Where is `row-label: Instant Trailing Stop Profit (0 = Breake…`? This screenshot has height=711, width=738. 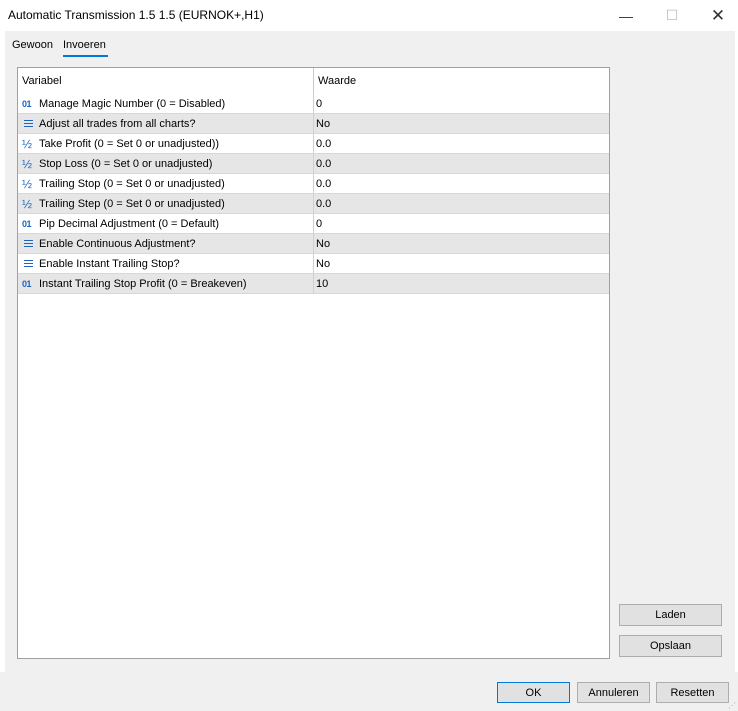 row-label: Instant Trailing Stop Profit (0 = Breake… is located at coordinates (143, 284).